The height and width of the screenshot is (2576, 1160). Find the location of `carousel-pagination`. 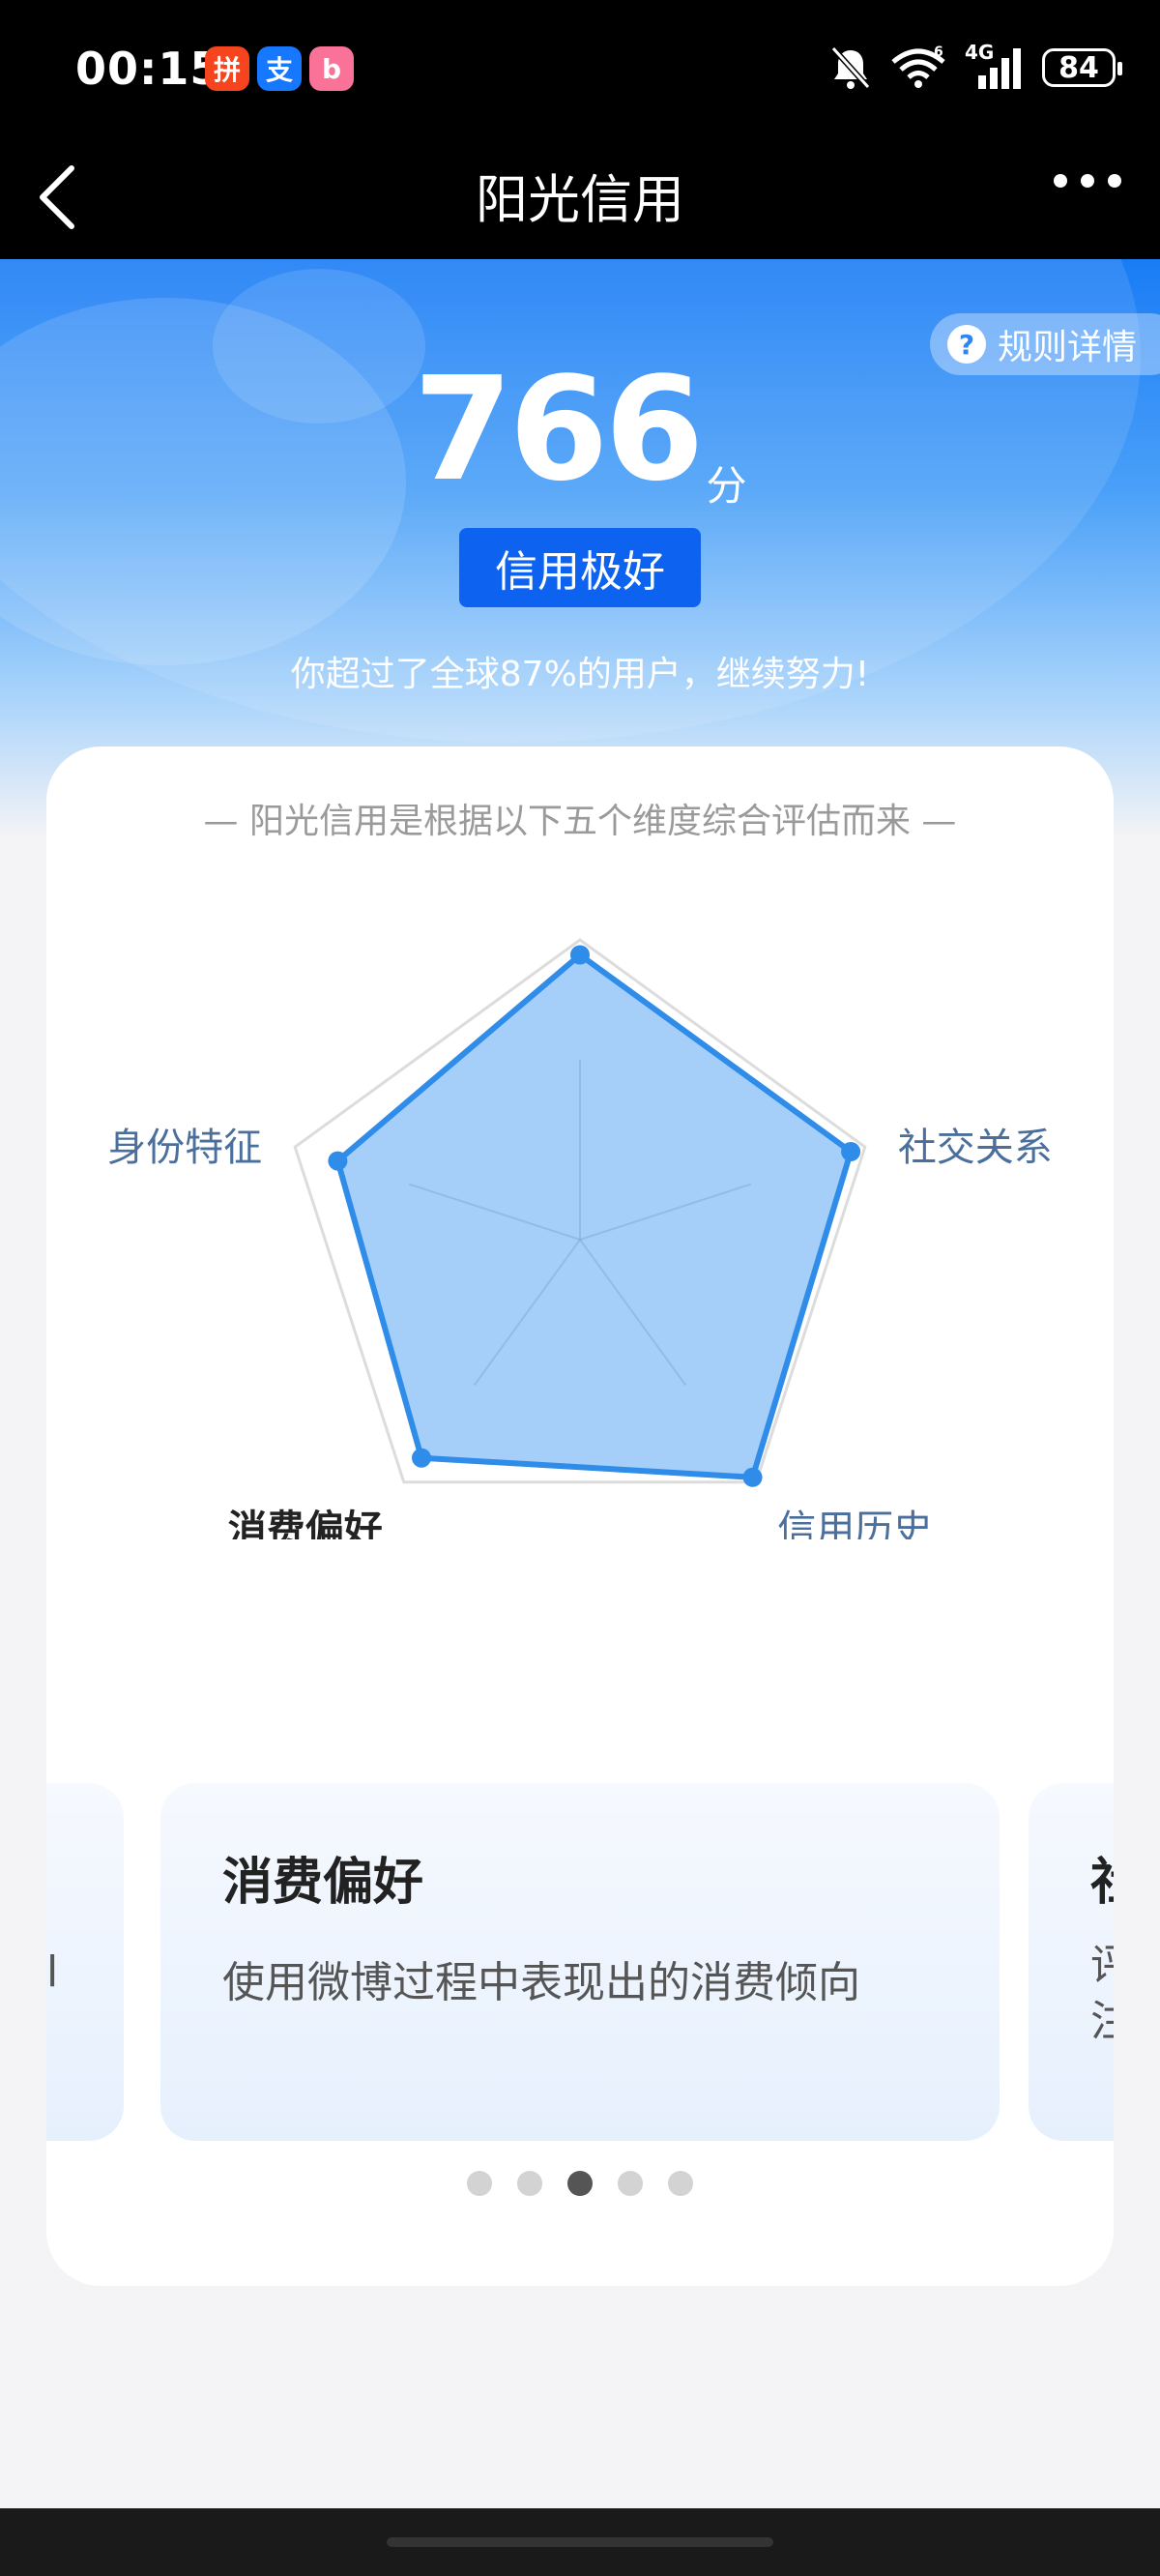

carousel-pagination is located at coordinates (580, 2183).